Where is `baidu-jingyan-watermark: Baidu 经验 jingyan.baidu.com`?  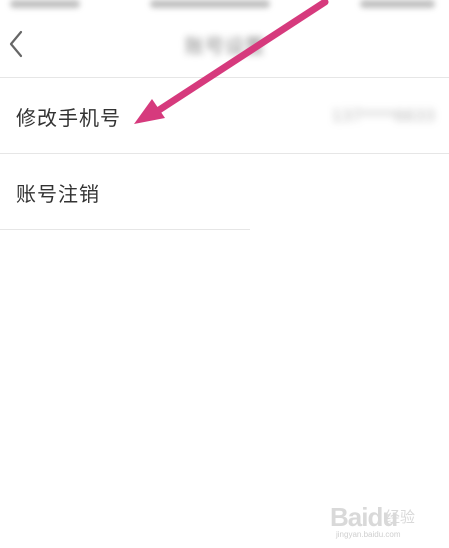 baidu-jingyan-watermark: Baidu 经验 jingyan.baidu.com is located at coordinates (385, 518).